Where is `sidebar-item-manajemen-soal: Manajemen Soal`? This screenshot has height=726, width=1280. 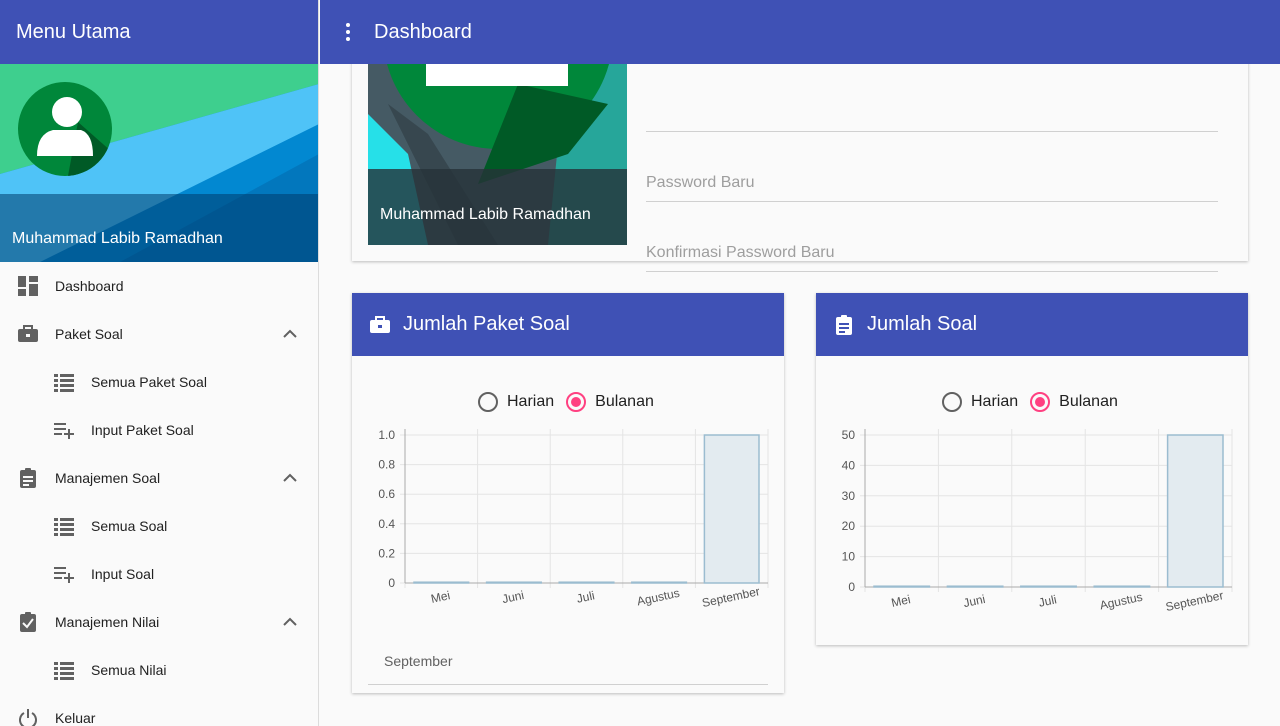
sidebar-item-manajemen-soal: Manajemen Soal is located at coordinates (159, 478).